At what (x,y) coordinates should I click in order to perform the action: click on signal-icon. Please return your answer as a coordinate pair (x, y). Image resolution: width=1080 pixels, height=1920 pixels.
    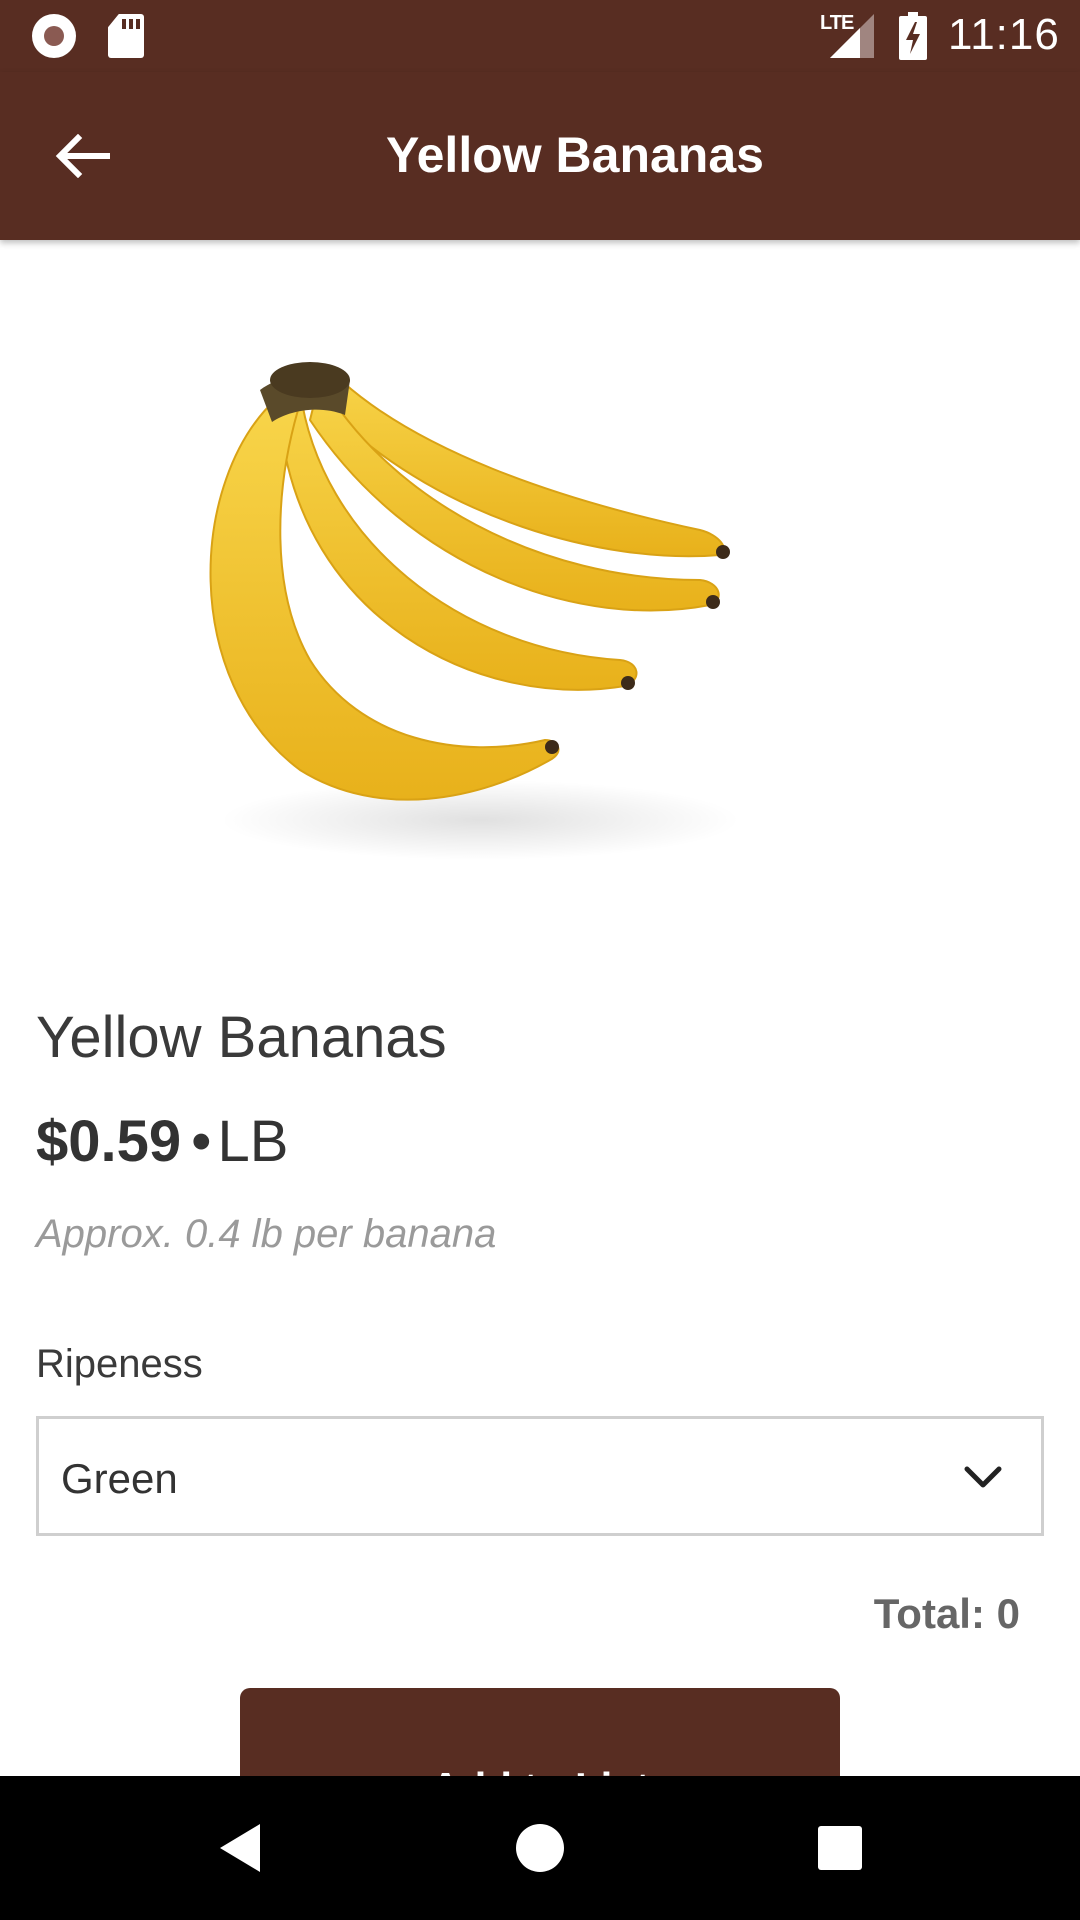
    Looking at the image, I should click on (852, 36).